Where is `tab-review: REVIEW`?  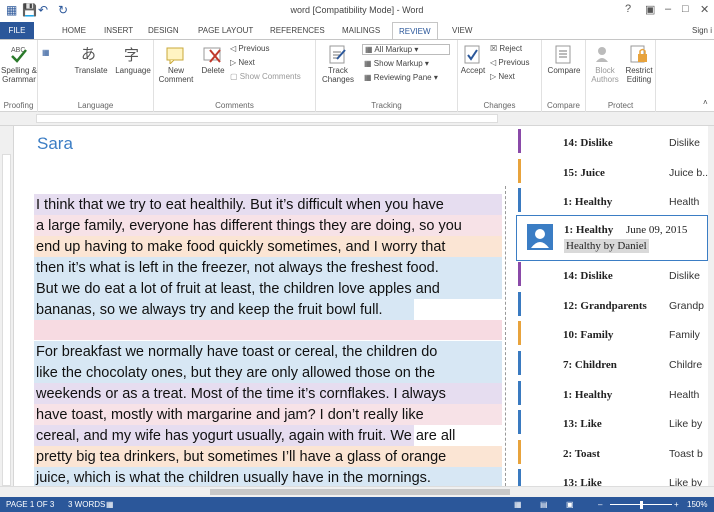 tab-review: REVIEW is located at coordinates (415, 31).